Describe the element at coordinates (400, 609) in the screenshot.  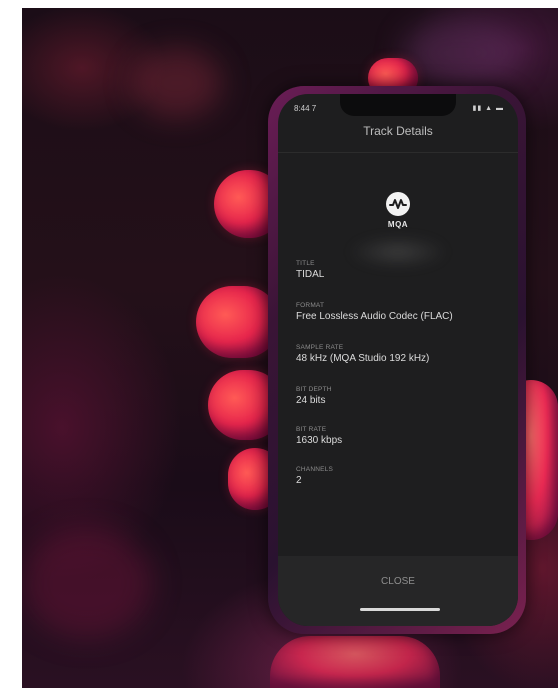
I see `home-indicator` at that location.